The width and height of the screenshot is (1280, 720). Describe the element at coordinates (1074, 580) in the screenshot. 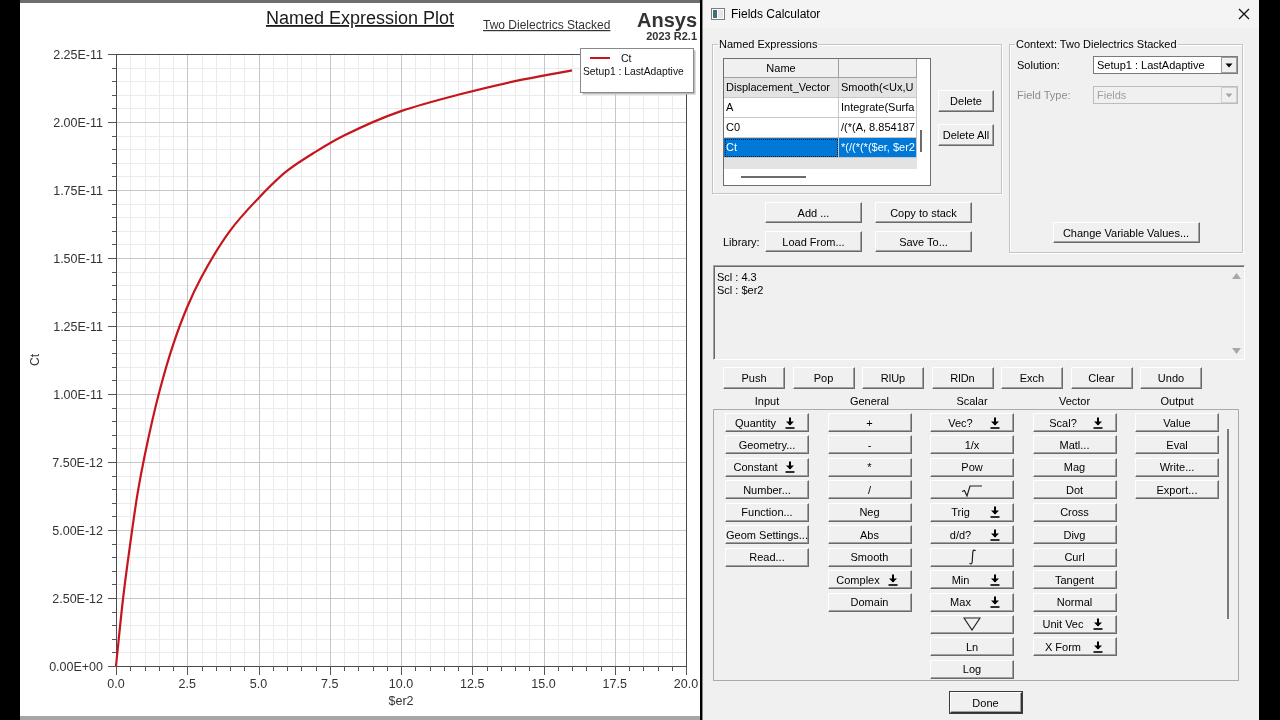

I see `calculator-button: Tangent` at that location.